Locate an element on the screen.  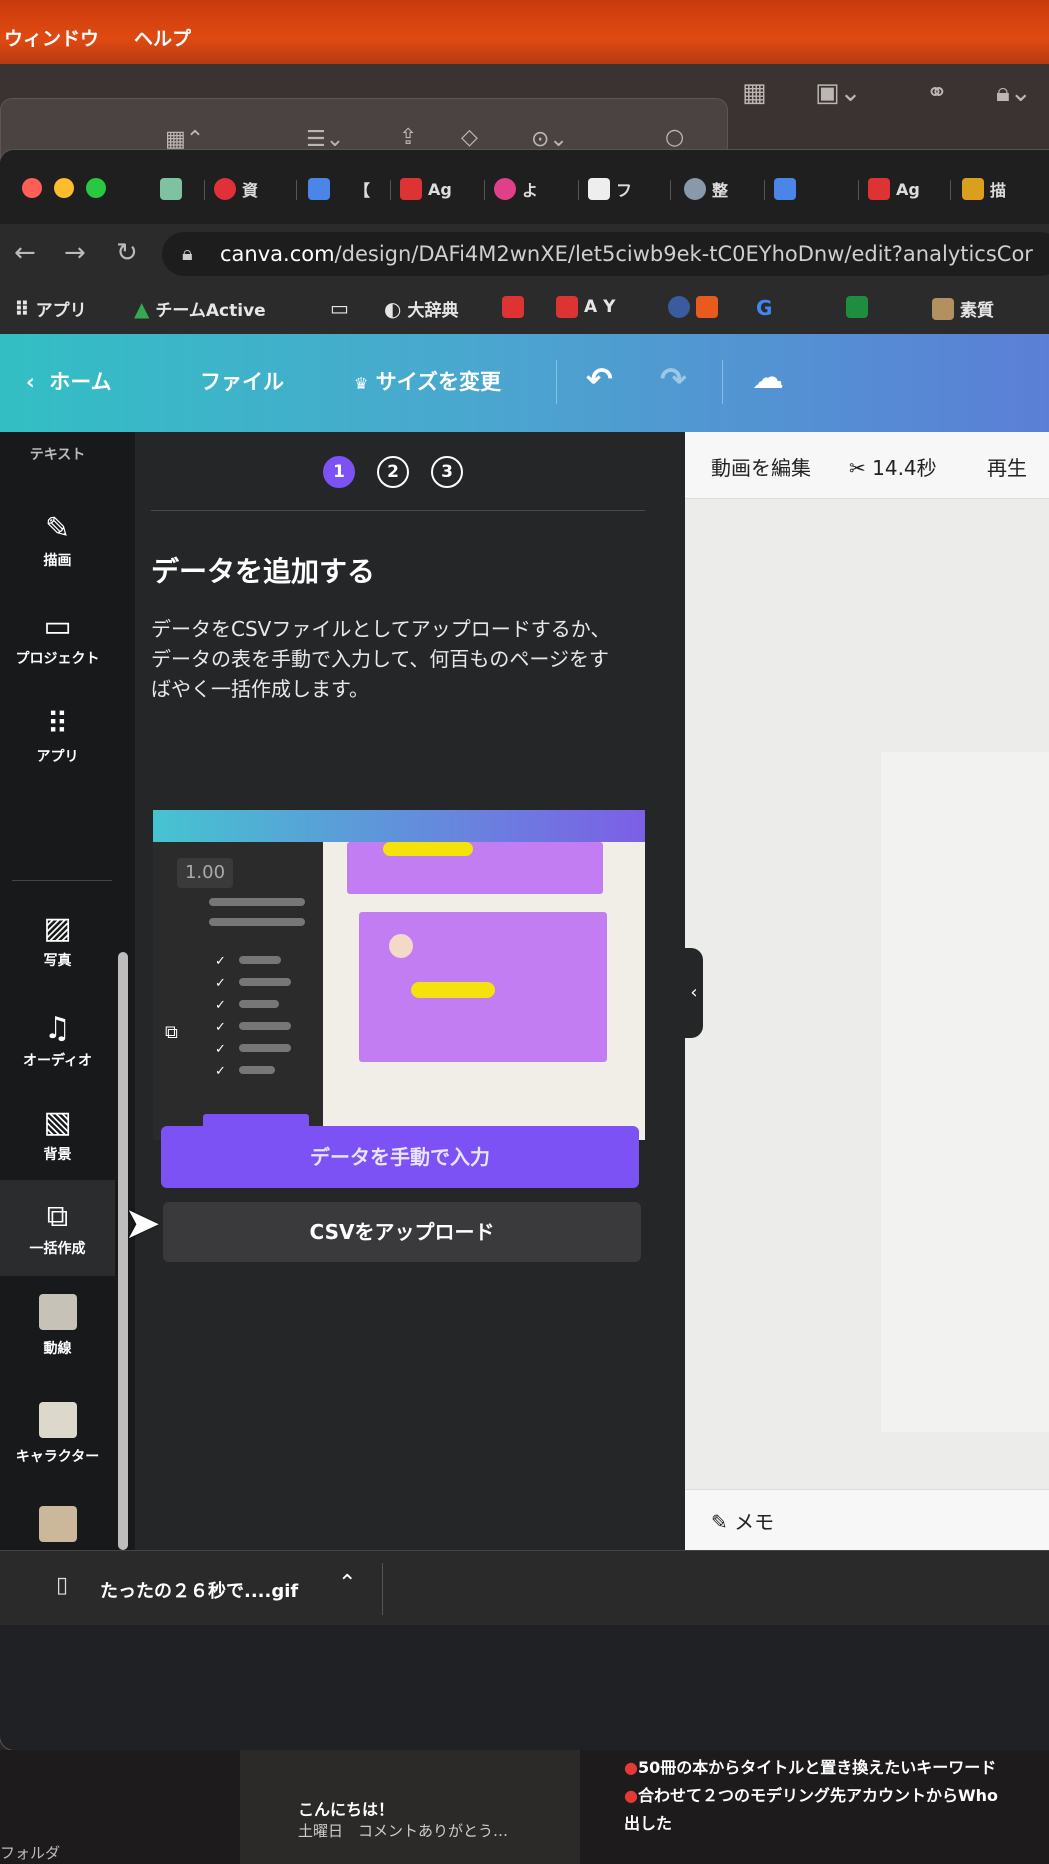
rail-item-background: ▧ 背景 is located at coordinates (57, 1135).